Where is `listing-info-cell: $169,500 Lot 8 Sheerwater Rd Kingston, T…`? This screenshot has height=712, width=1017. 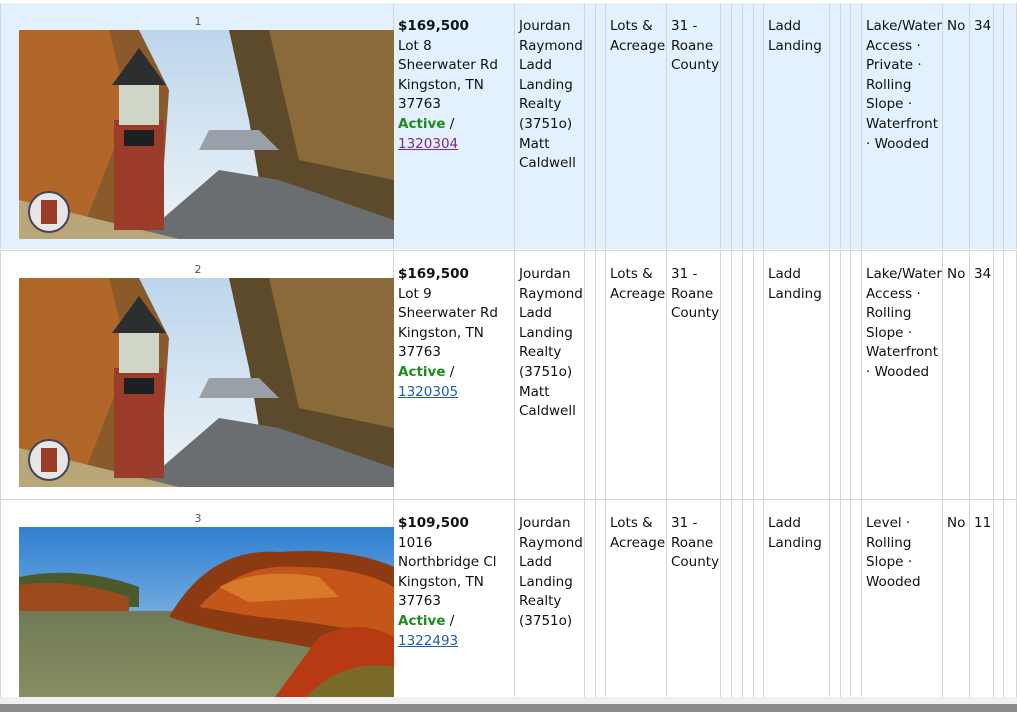
listing-info-cell: $169,500 Lot 8 Sheerwater Rd Kingston, T… is located at coordinates (454, 126).